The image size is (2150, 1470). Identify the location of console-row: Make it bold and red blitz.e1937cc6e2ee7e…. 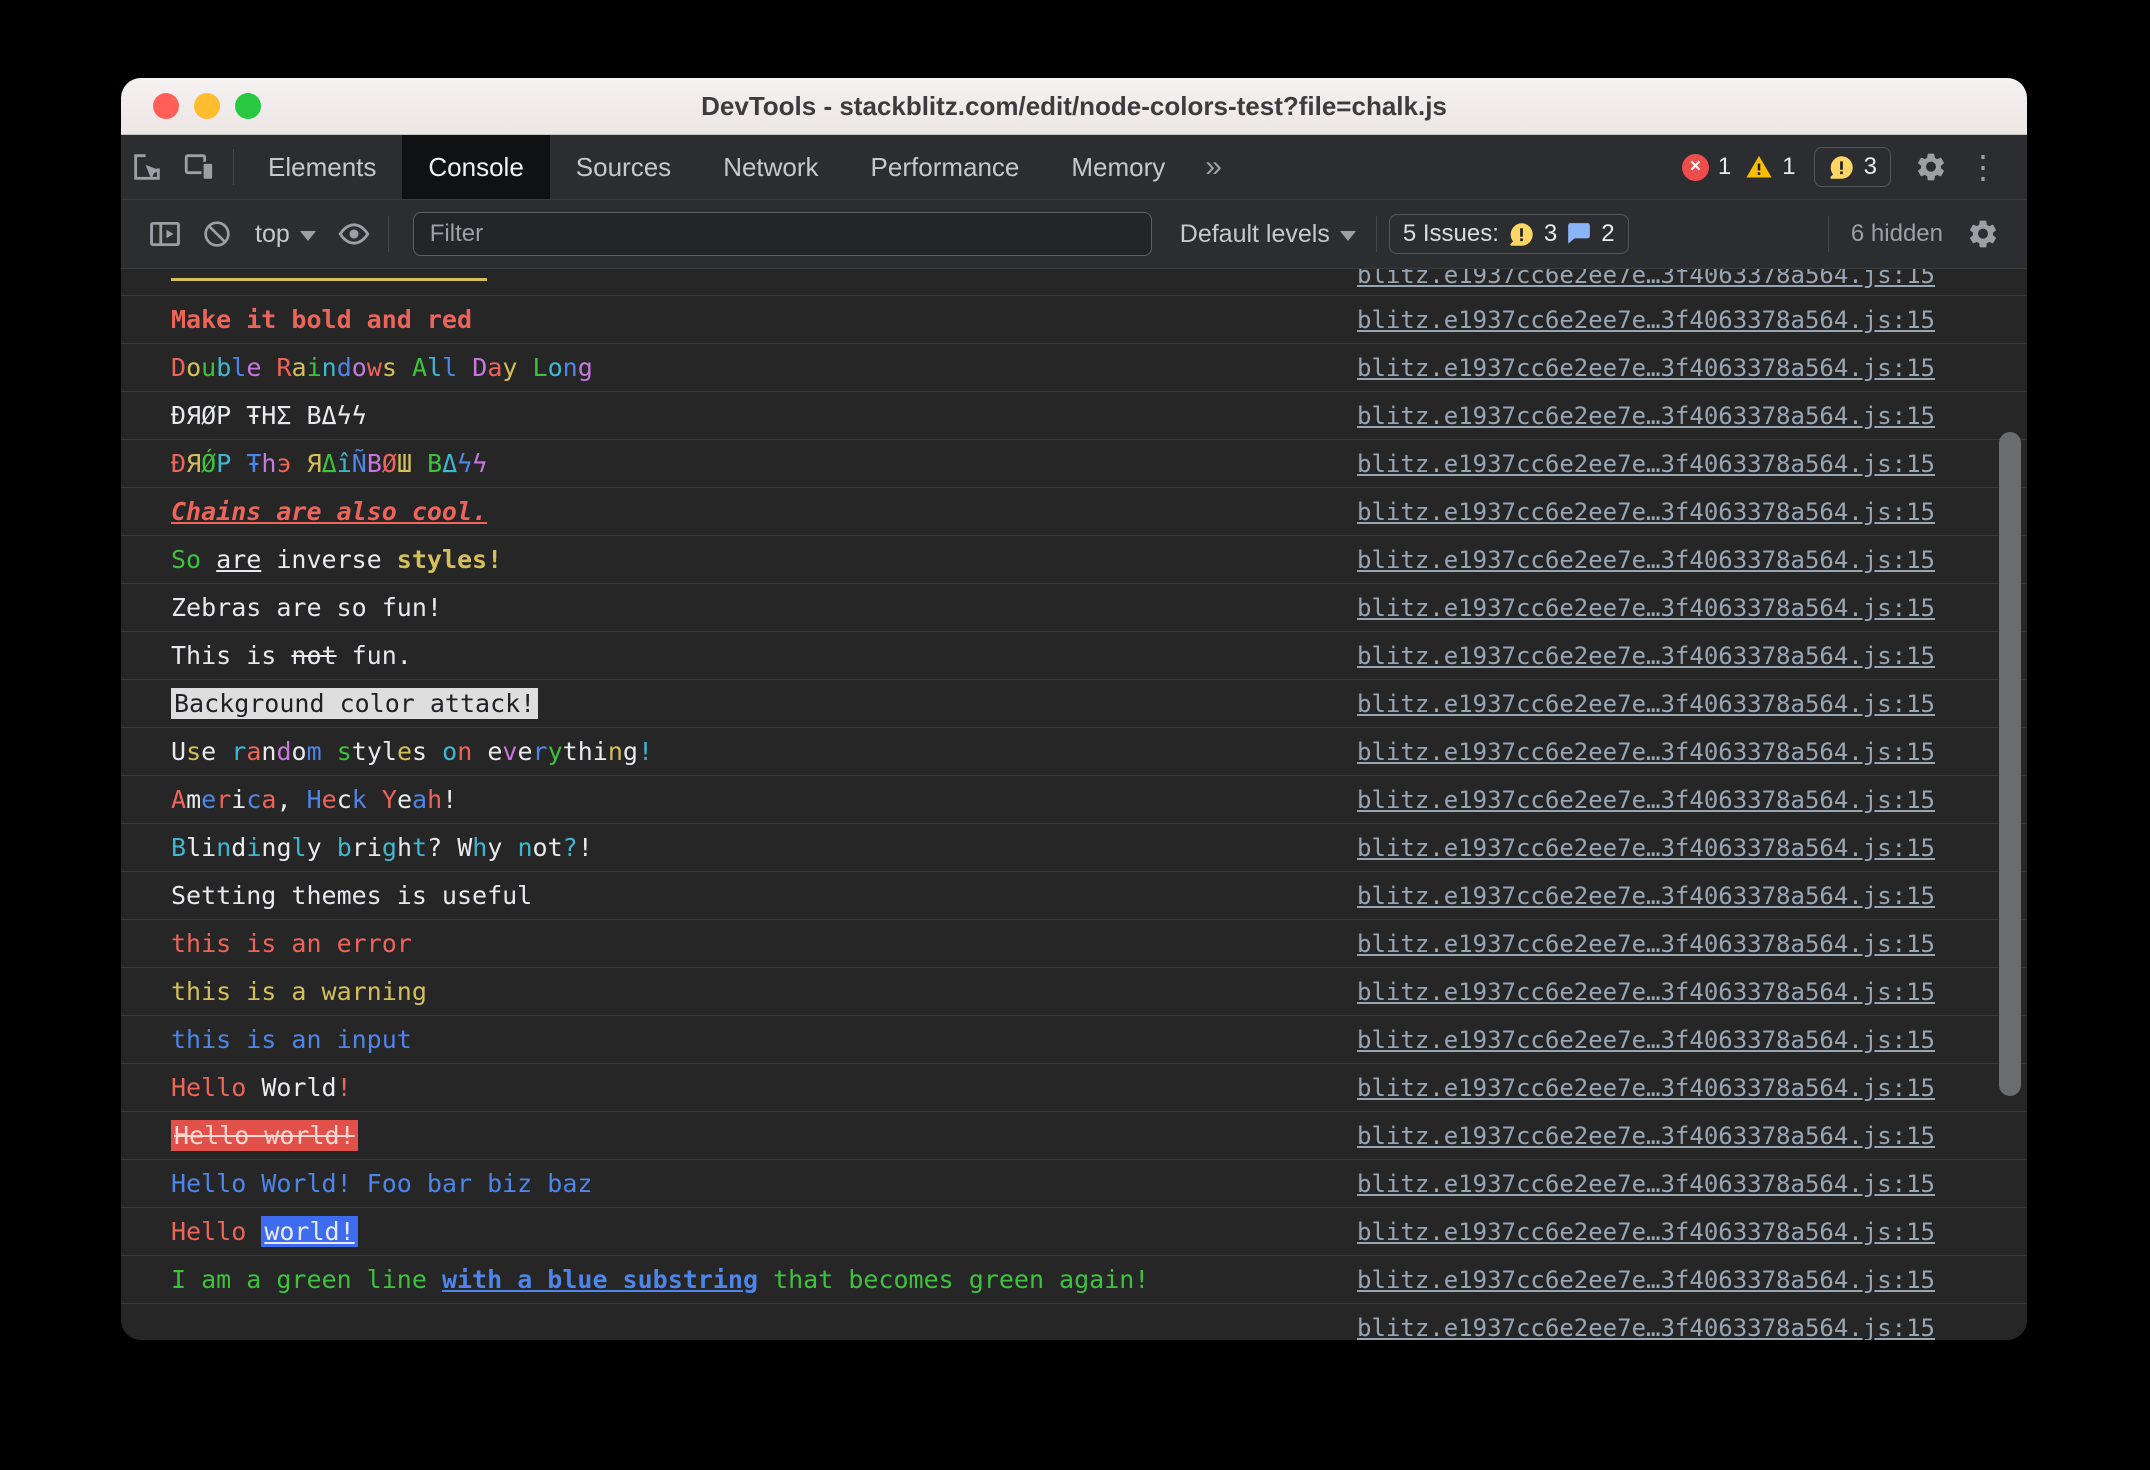
(1074, 320).